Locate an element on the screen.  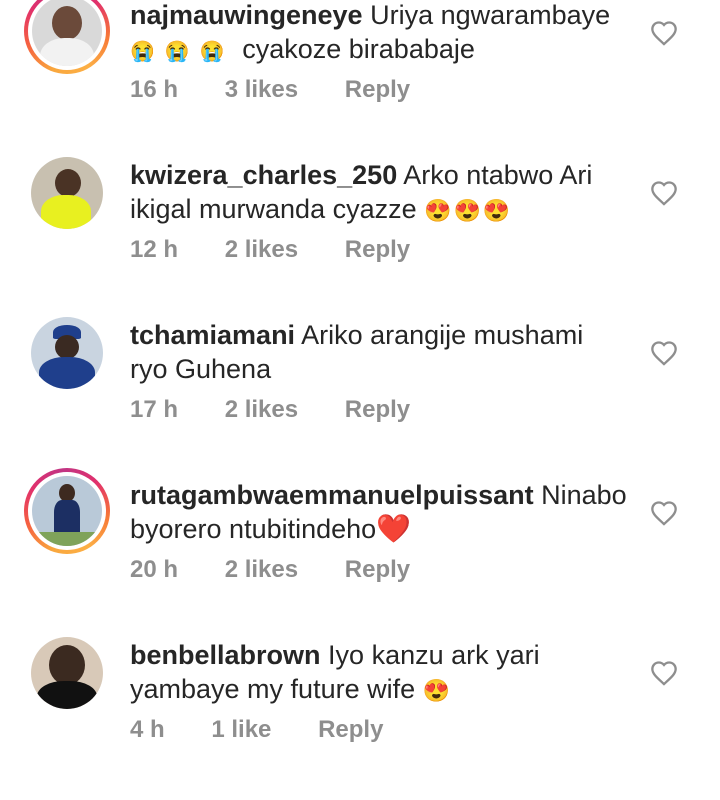
crying-face-emoji: 😭😭😭 is located at coordinates (182, 52).